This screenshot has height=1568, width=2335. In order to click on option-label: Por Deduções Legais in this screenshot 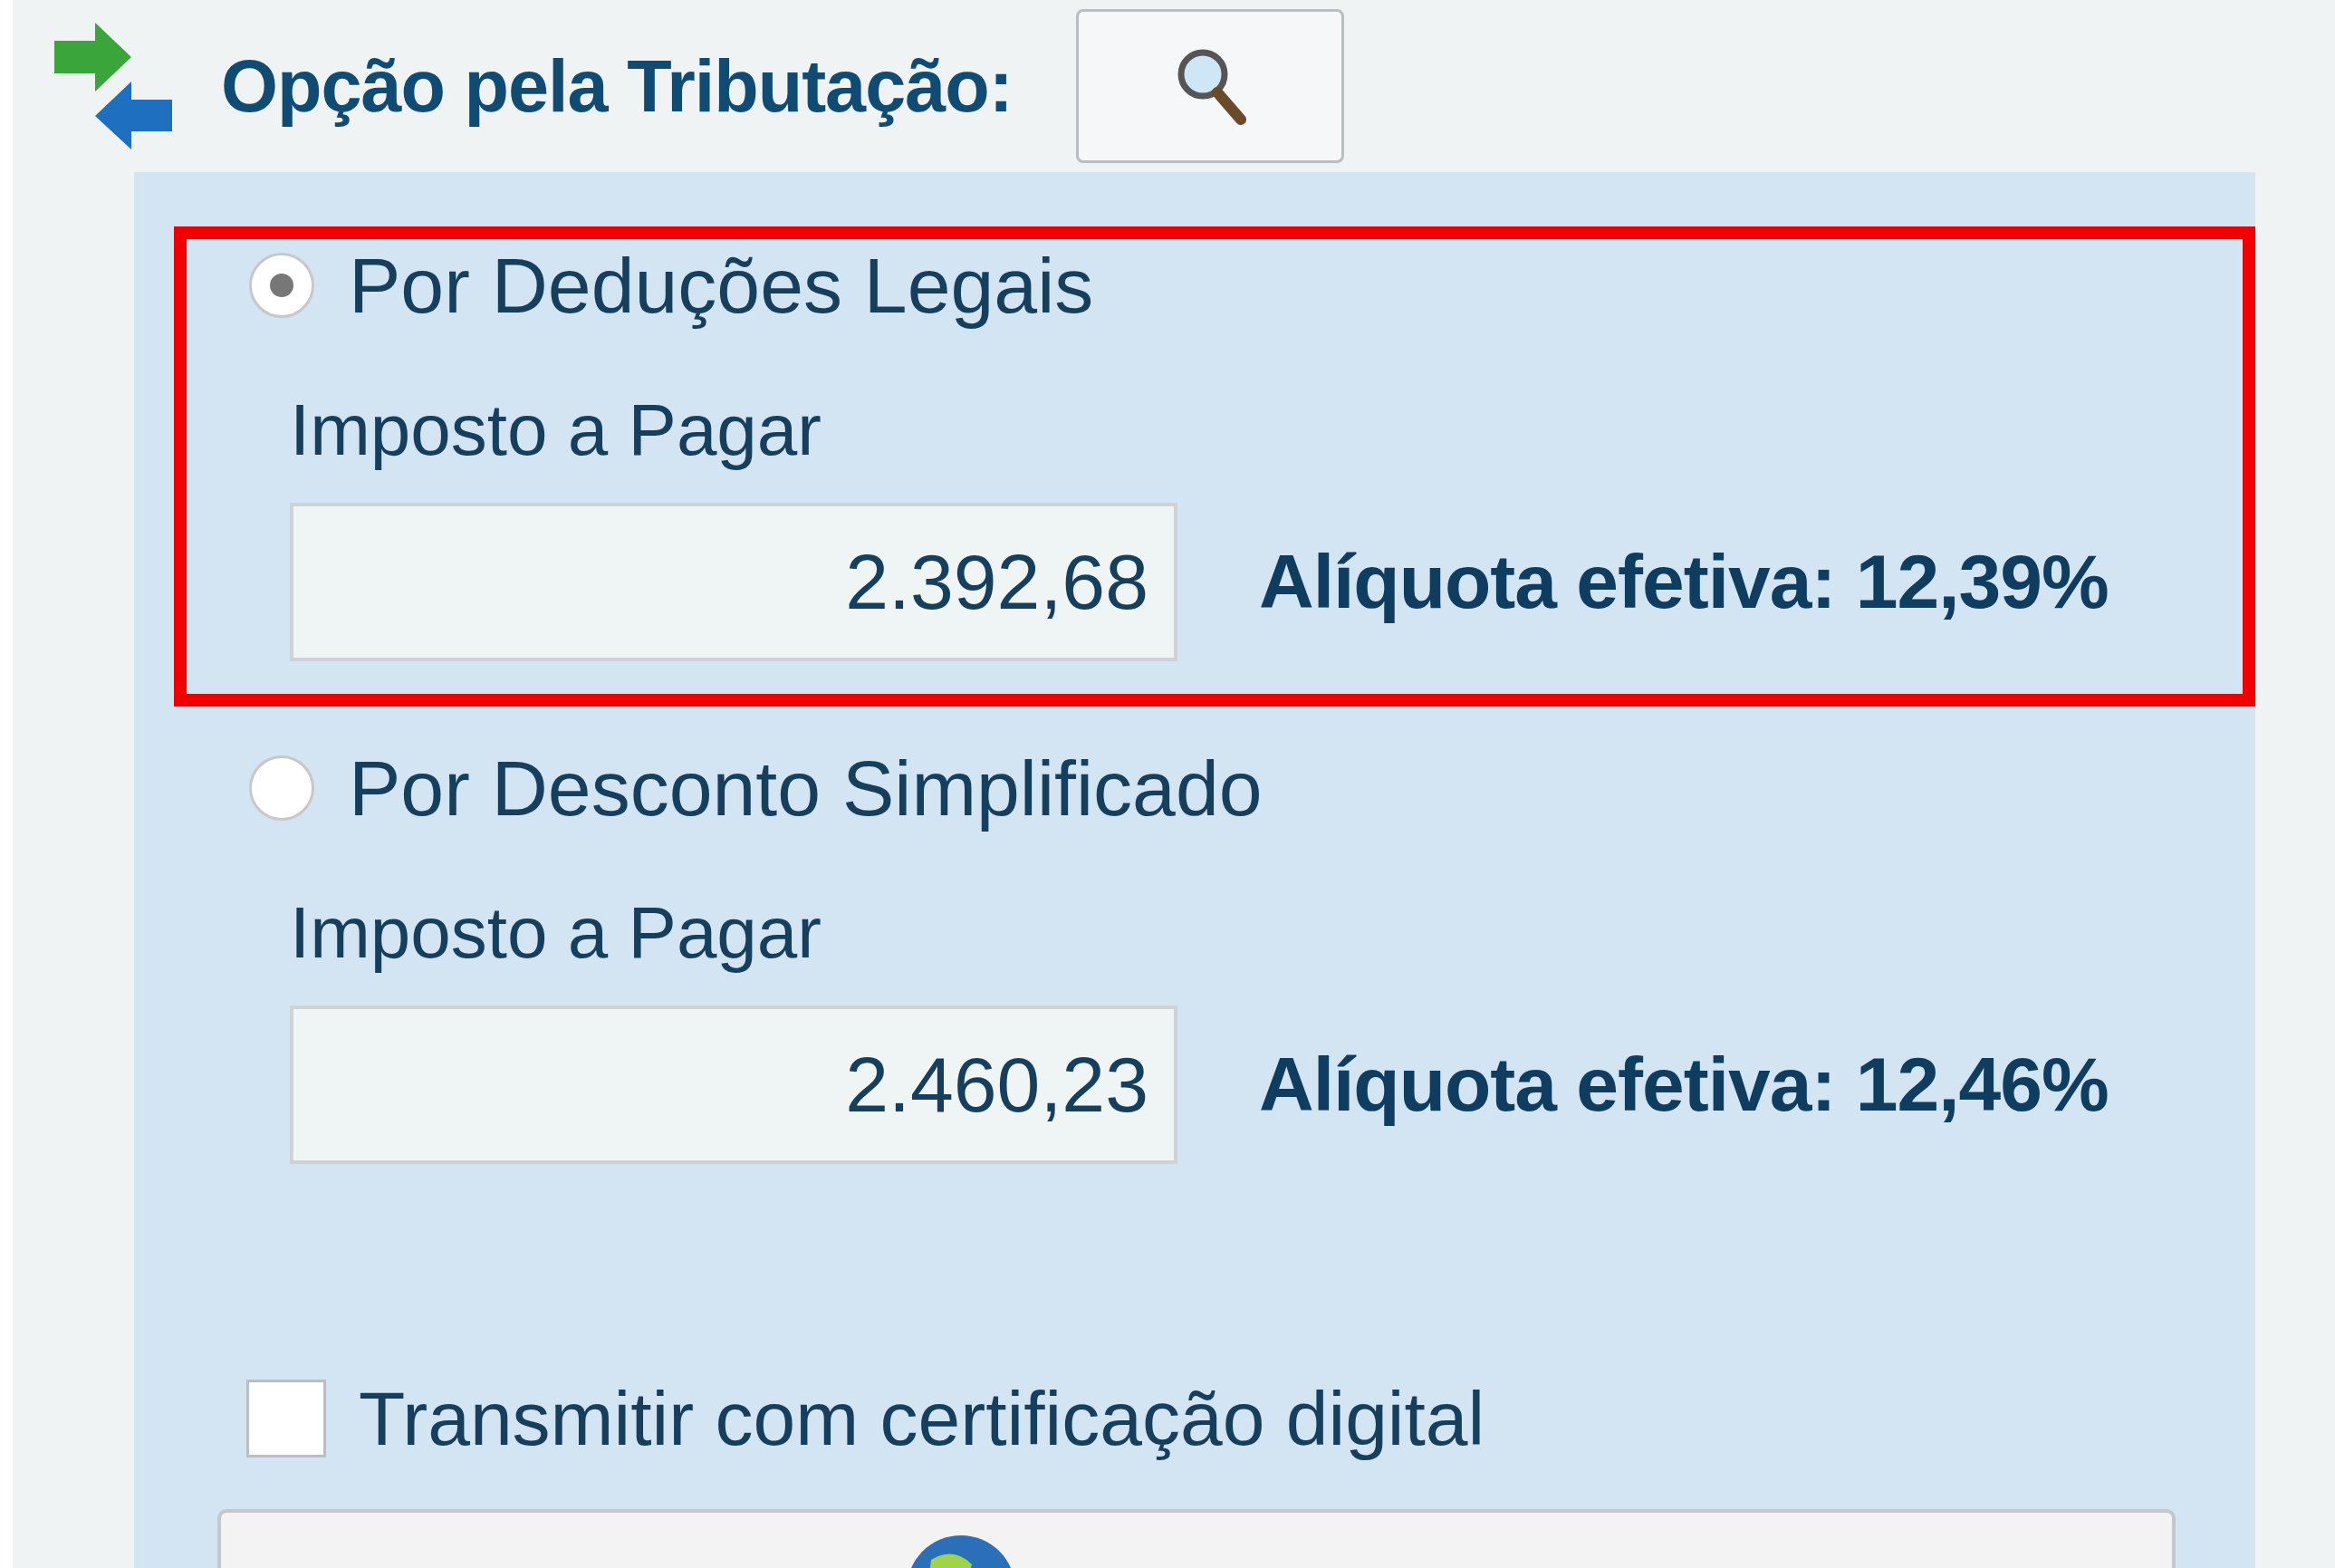, I will do `click(721, 285)`.